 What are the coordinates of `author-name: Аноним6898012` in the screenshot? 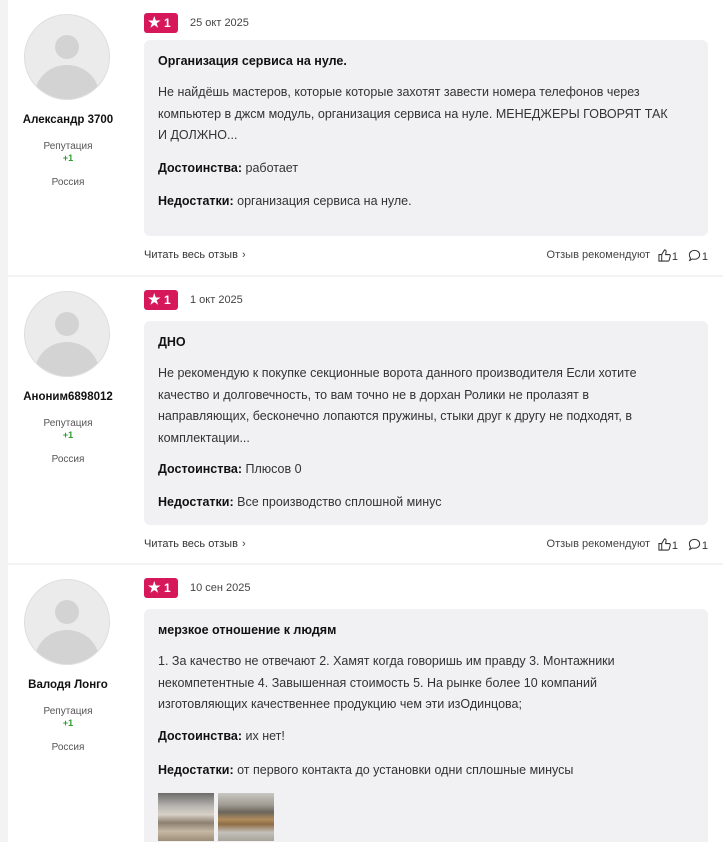 It's located at (68, 397).